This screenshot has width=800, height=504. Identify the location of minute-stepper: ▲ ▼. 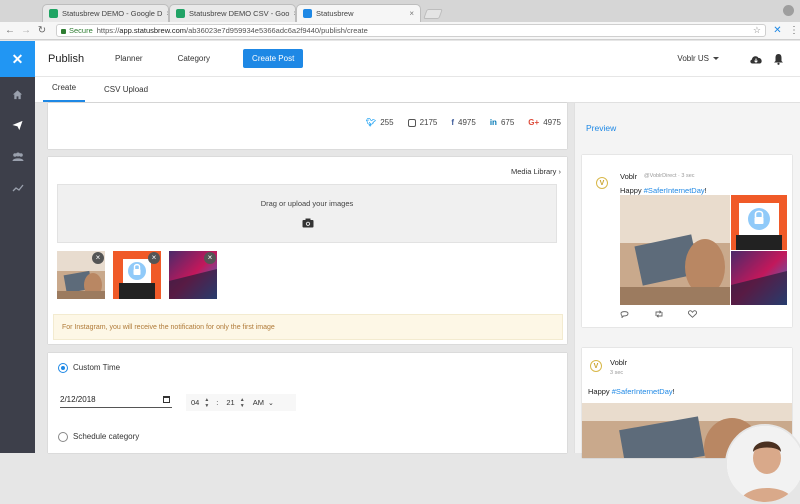
(242, 403).